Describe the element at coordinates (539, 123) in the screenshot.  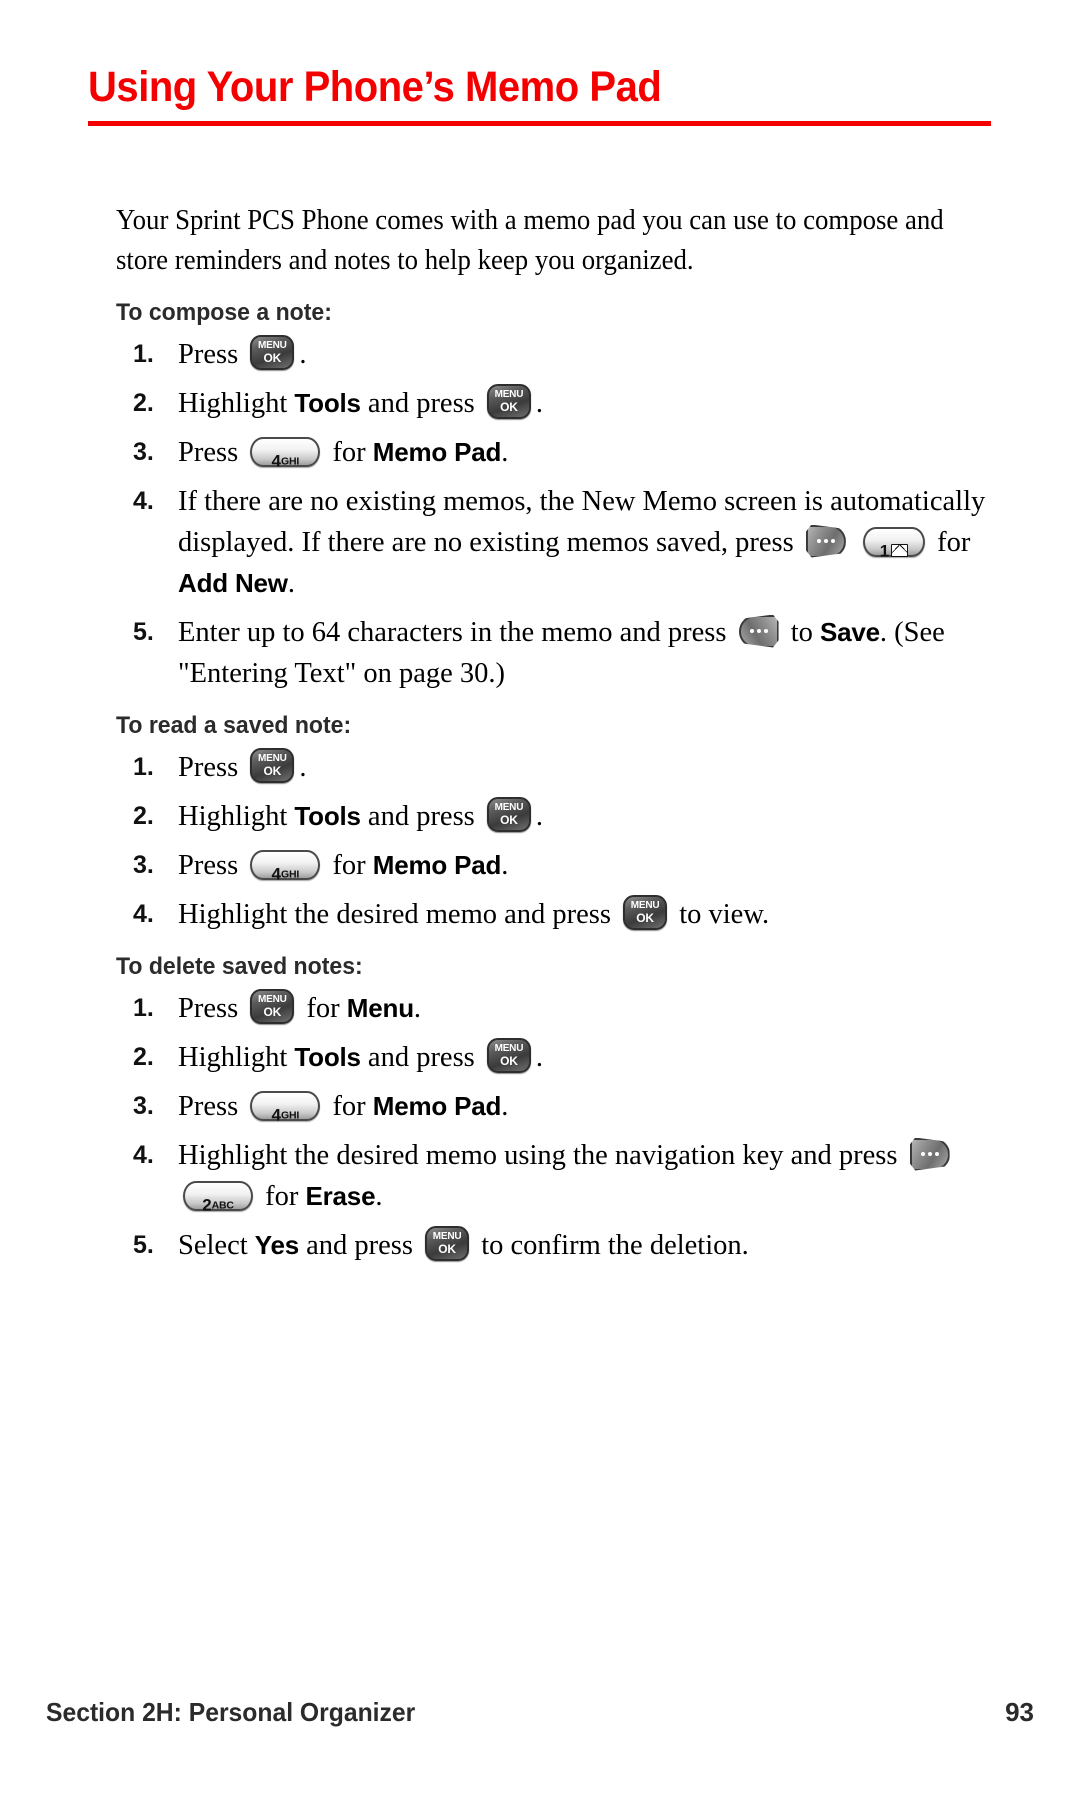
I see `title-underline-rule` at that location.